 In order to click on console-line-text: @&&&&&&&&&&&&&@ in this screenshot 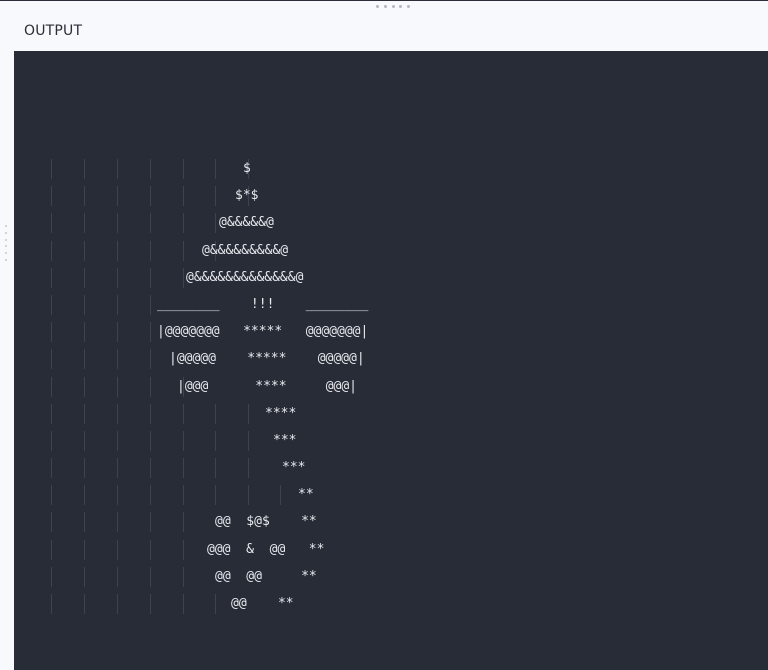, I will do `click(245, 277)`.